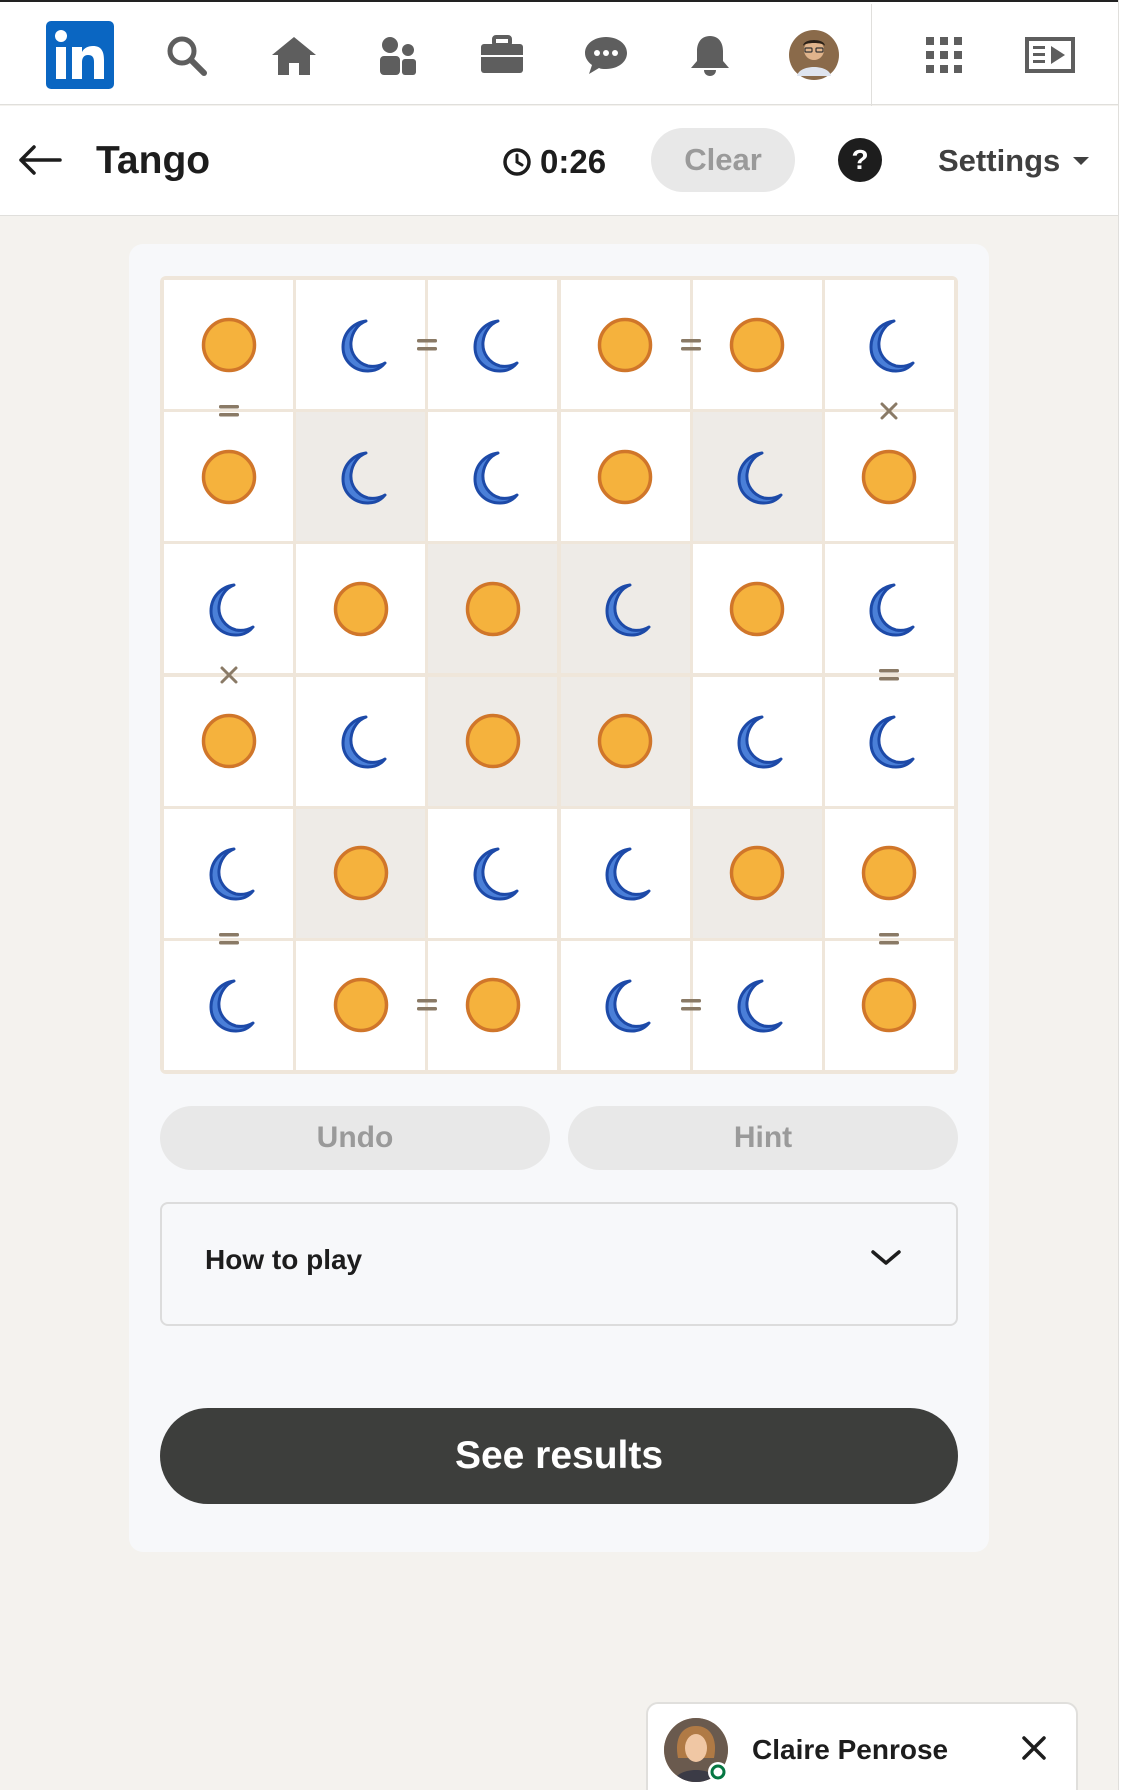  What do you see at coordinates (559, 1456) in the screenshot?
I see `see-results-button: See results` at bounding box center [559, 1456].